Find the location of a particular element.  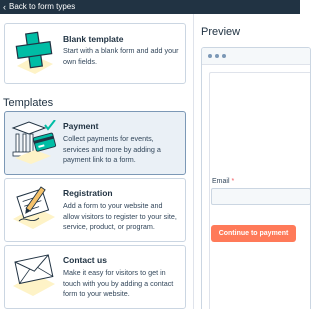

back-link: ‹ Back to form types is located at coordinates (39, 7).